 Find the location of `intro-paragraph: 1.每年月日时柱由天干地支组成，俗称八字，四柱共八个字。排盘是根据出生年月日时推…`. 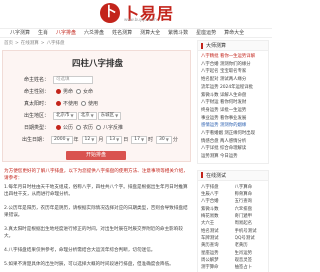

intro-paragraph: 1.每年月日时柱由天干地支组成，俗称八字，四柱共八个字。排盘是根据出生年月日时推… is located at coordinates (96, 191).